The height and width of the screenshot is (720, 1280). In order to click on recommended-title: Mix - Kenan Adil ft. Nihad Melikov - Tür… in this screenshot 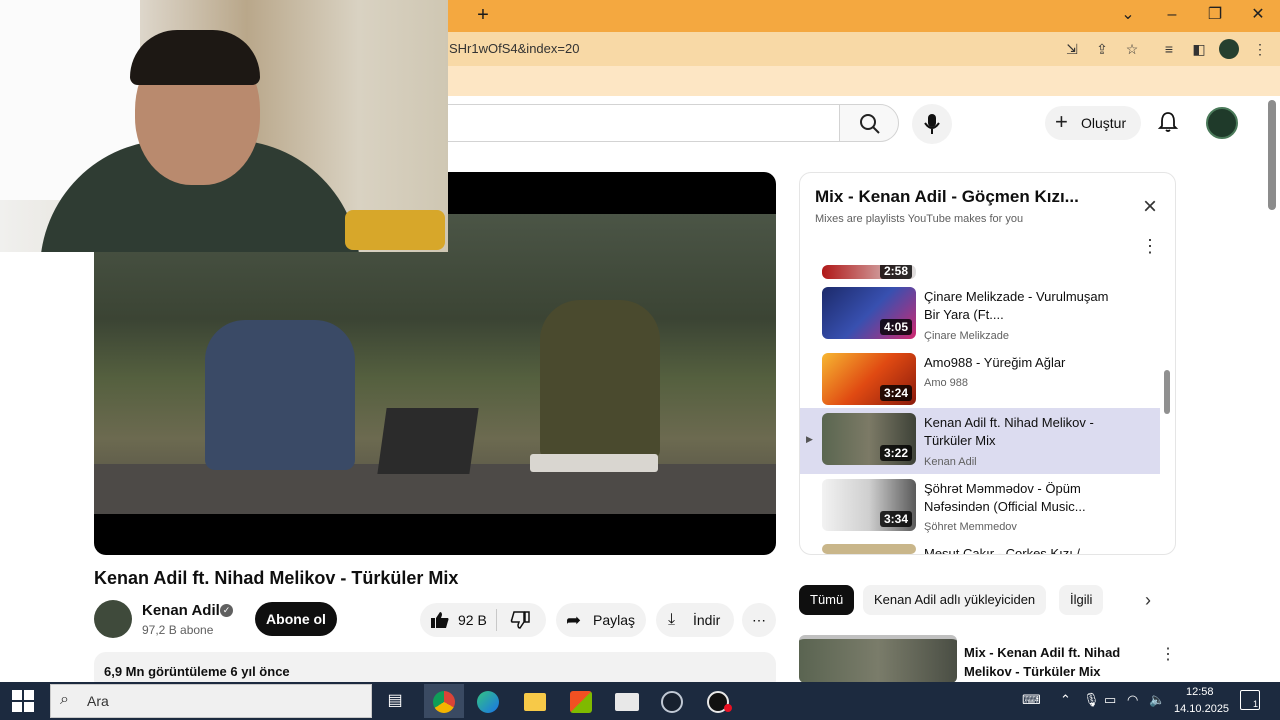, I will do `click(1059, 662)`.